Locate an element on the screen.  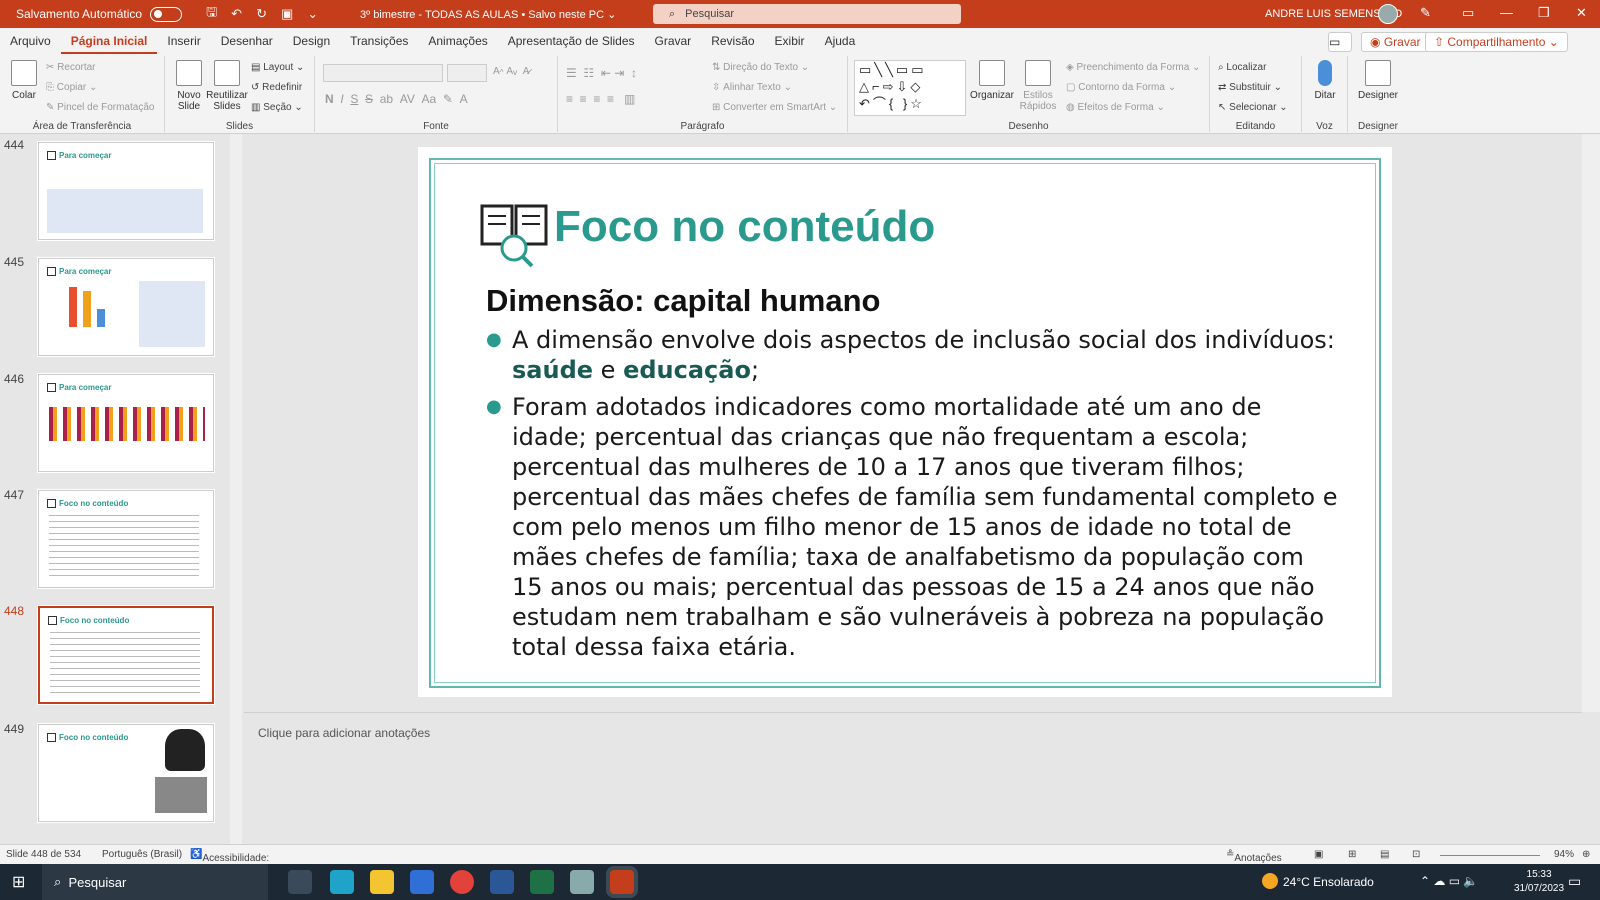
cut-button: ✂ Recortar is located at coordinates (71, 67).